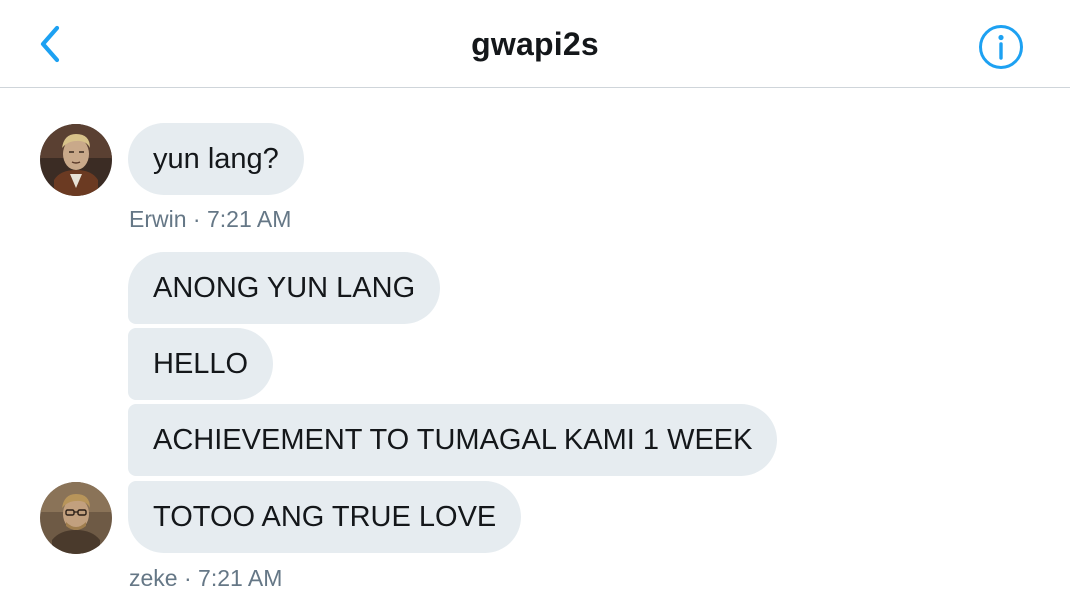  Describe the element at coordinates (158, 219) in the screenshot. I see `sender-name: Erwin` at that location.